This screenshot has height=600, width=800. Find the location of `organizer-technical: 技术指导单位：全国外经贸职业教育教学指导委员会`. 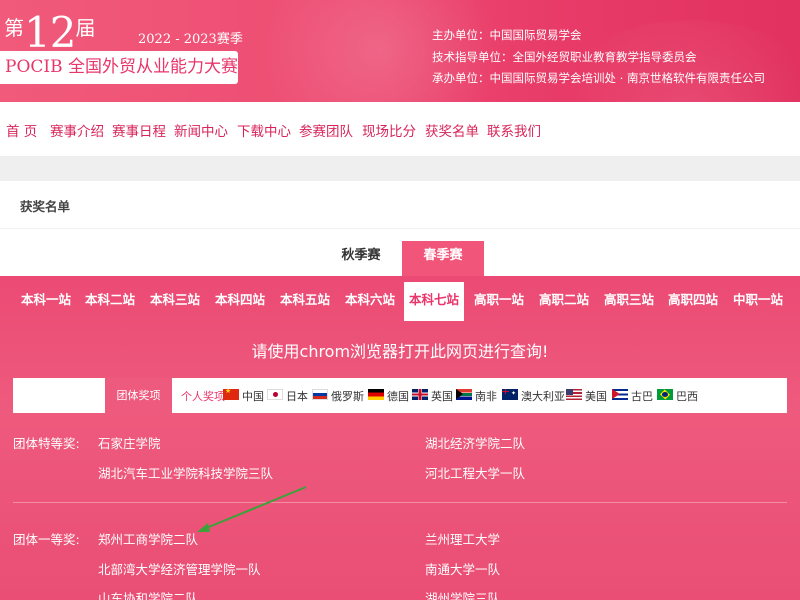

organizer-technical: 技术指导单位：全国外经贸职业教育教学指导委员会 is located at coordinates (564, 57).